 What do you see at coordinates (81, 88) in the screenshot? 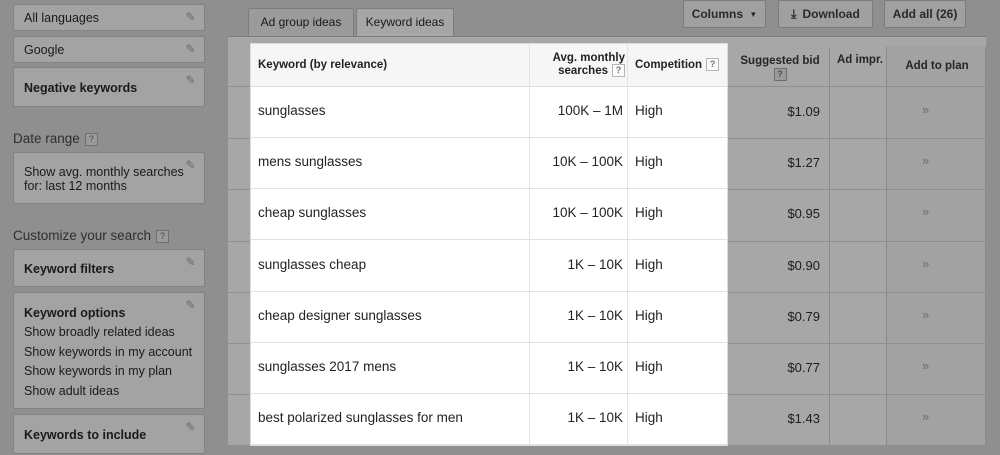
I see `negative-keywords-label: Negative keywords` at bounding box center [81, 88].